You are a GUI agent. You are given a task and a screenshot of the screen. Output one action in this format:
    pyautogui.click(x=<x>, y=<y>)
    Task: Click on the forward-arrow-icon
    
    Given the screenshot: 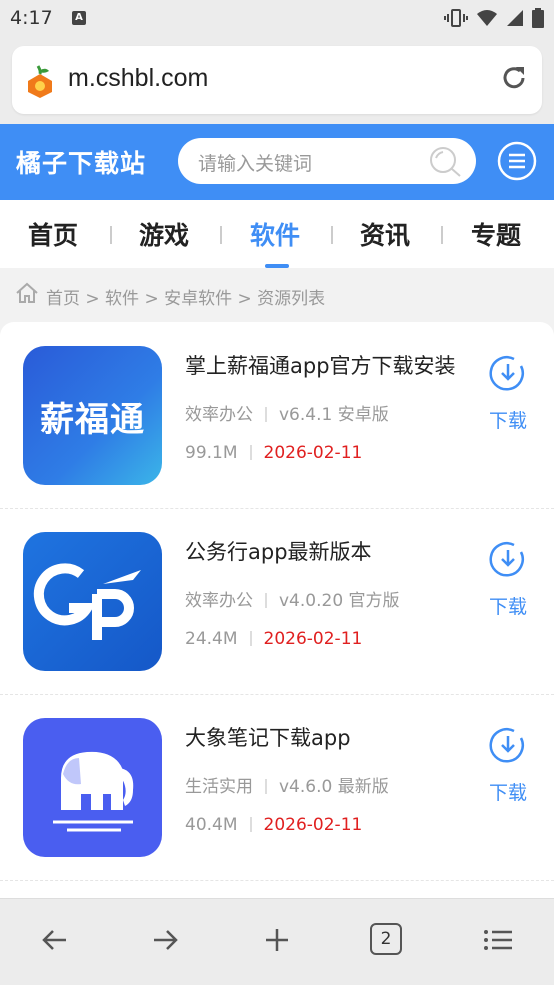 What is the action you would take?
    pyautogui.click(x=165, y=940)
    